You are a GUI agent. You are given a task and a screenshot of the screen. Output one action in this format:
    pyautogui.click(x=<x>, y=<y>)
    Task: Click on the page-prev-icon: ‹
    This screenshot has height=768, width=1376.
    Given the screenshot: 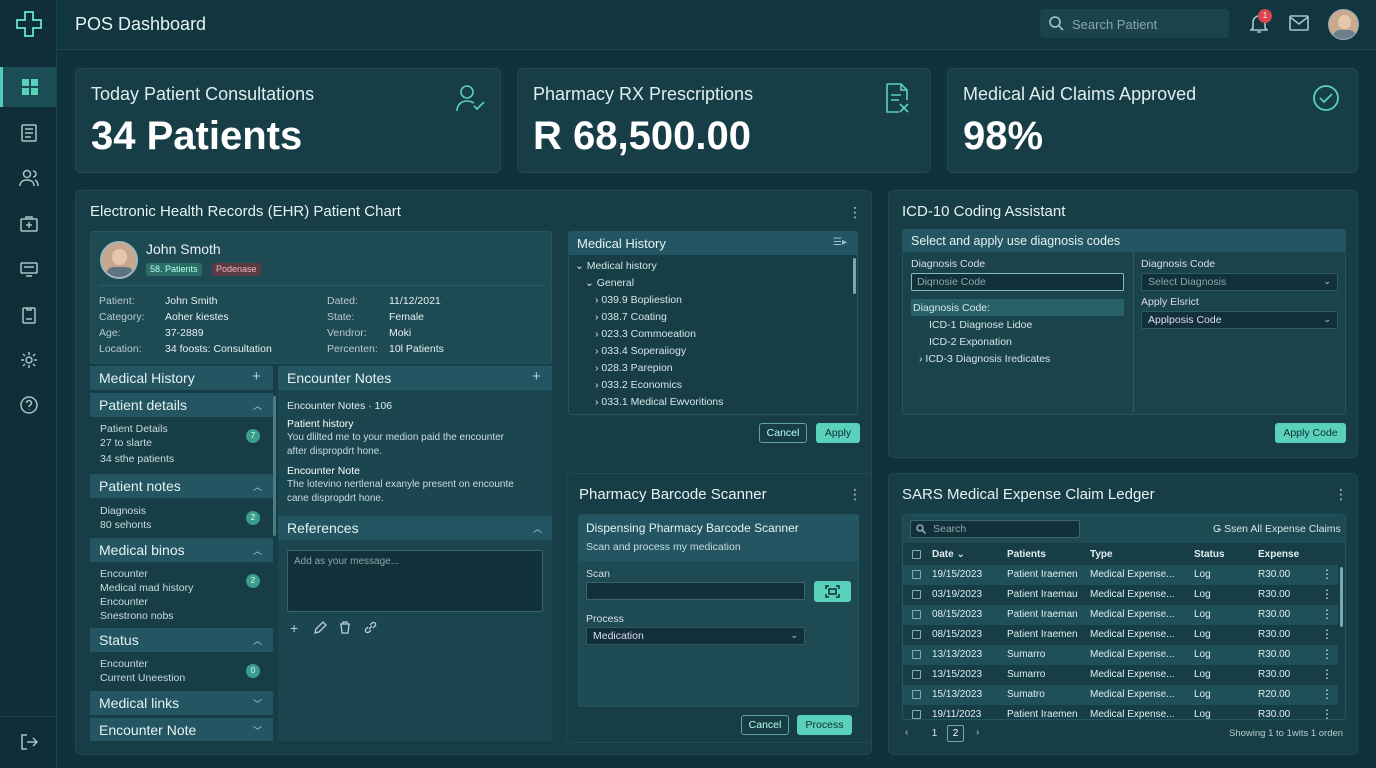 What is the action you would take?
    pyautogui.click(x=906, y=732)
    